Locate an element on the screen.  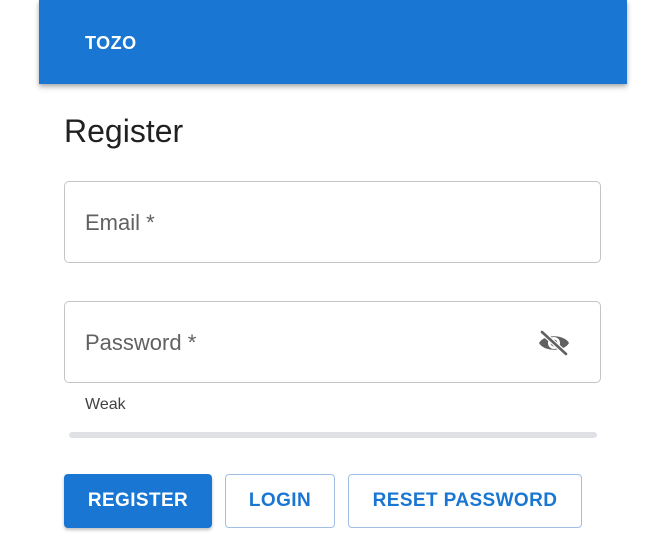
visibility-off-icon is located at coordinates (554, 343).